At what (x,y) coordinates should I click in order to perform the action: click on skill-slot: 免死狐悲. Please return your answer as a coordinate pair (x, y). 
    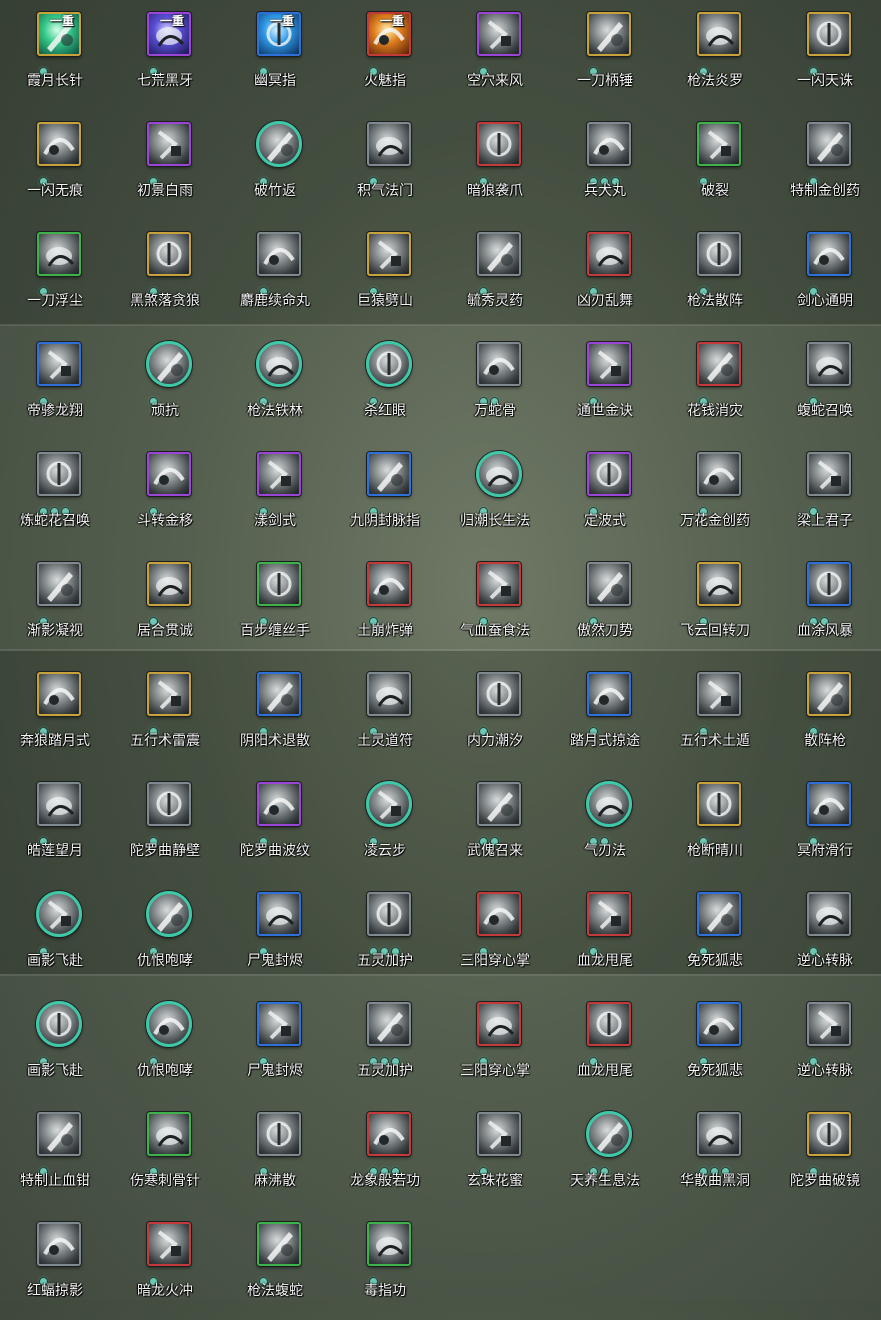
    Looking at the image, I should click on (715, 1045).